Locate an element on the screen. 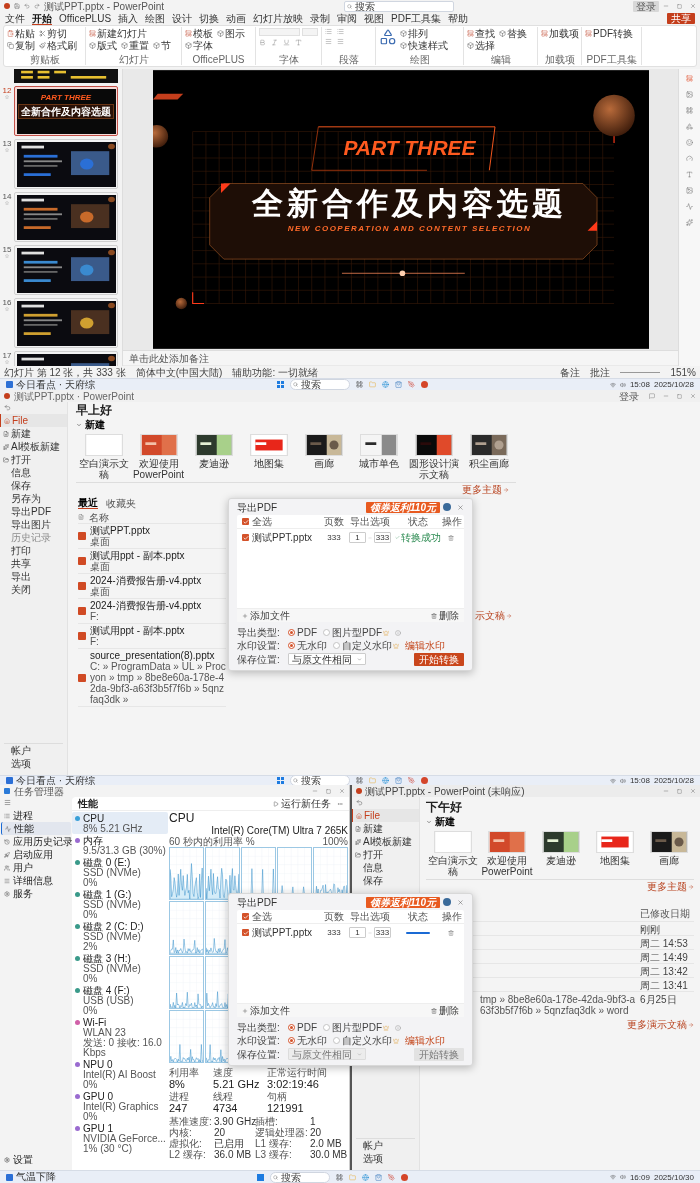  nav-item: 用户 is located at coordinates (36, 867).